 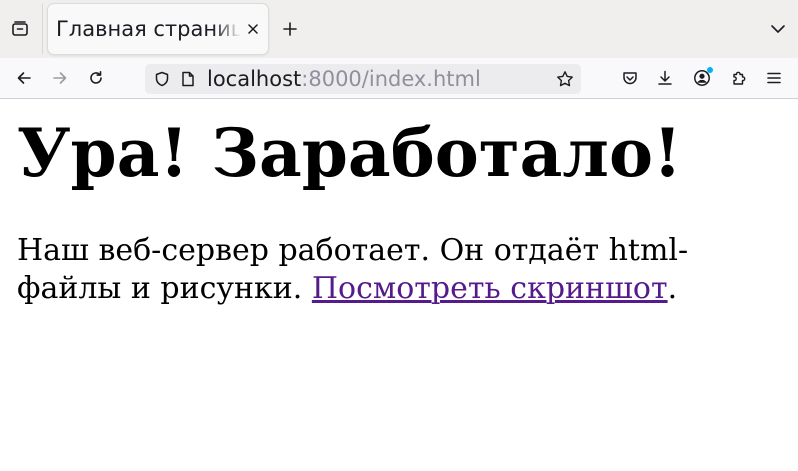 What do you see at coordinates (148, 29) in the screenshot?
I see `tab-title: Главная страница` at bounding box center [148, 29].